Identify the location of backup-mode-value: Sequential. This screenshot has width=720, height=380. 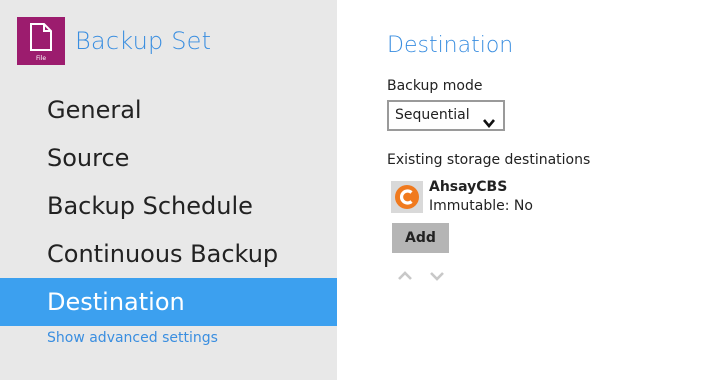
(432, 115).